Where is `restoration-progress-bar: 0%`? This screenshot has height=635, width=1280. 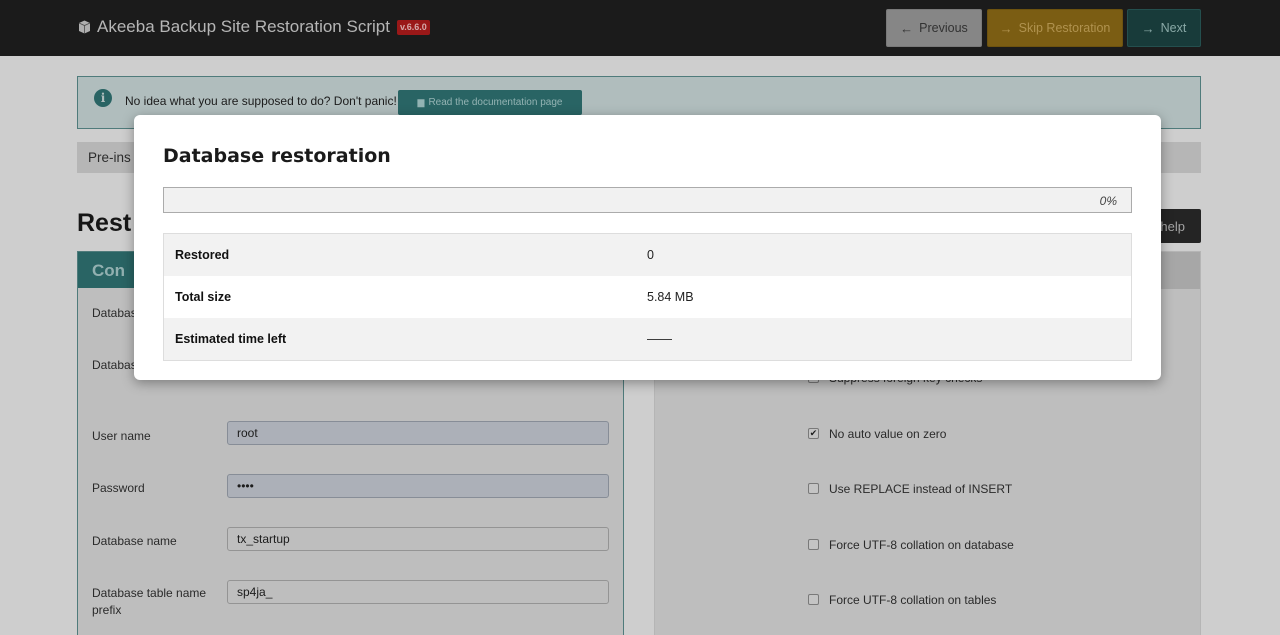 restoration-progress-bar: 0% is located at coordinates (647, 200).